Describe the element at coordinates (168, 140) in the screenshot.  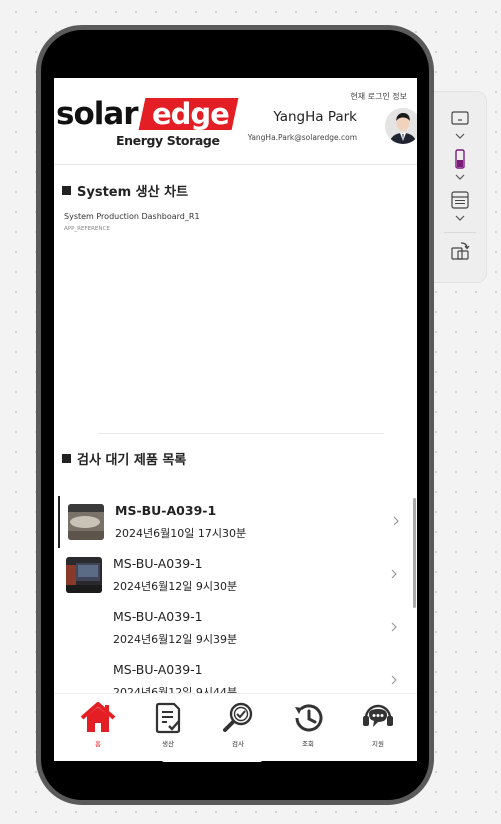
I see `logo-subtitle: Energy Storage` at that location.